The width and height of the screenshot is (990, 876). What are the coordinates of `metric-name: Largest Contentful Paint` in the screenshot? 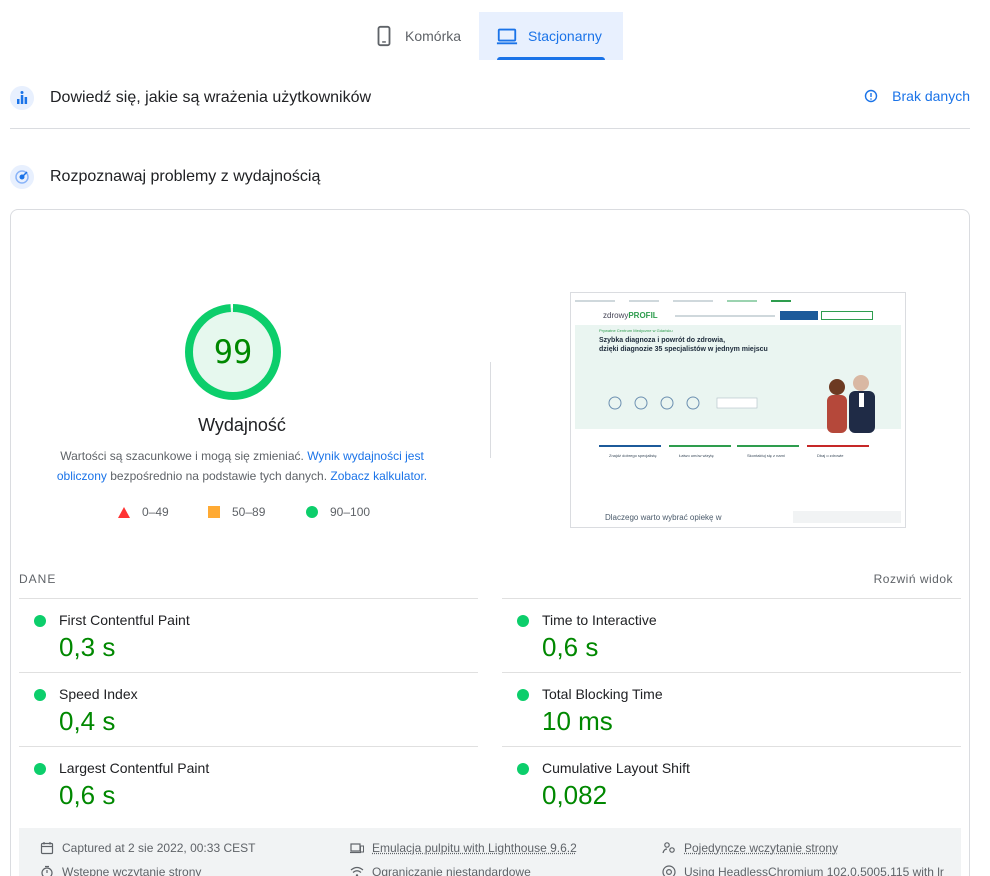 It's located at (134, 768).